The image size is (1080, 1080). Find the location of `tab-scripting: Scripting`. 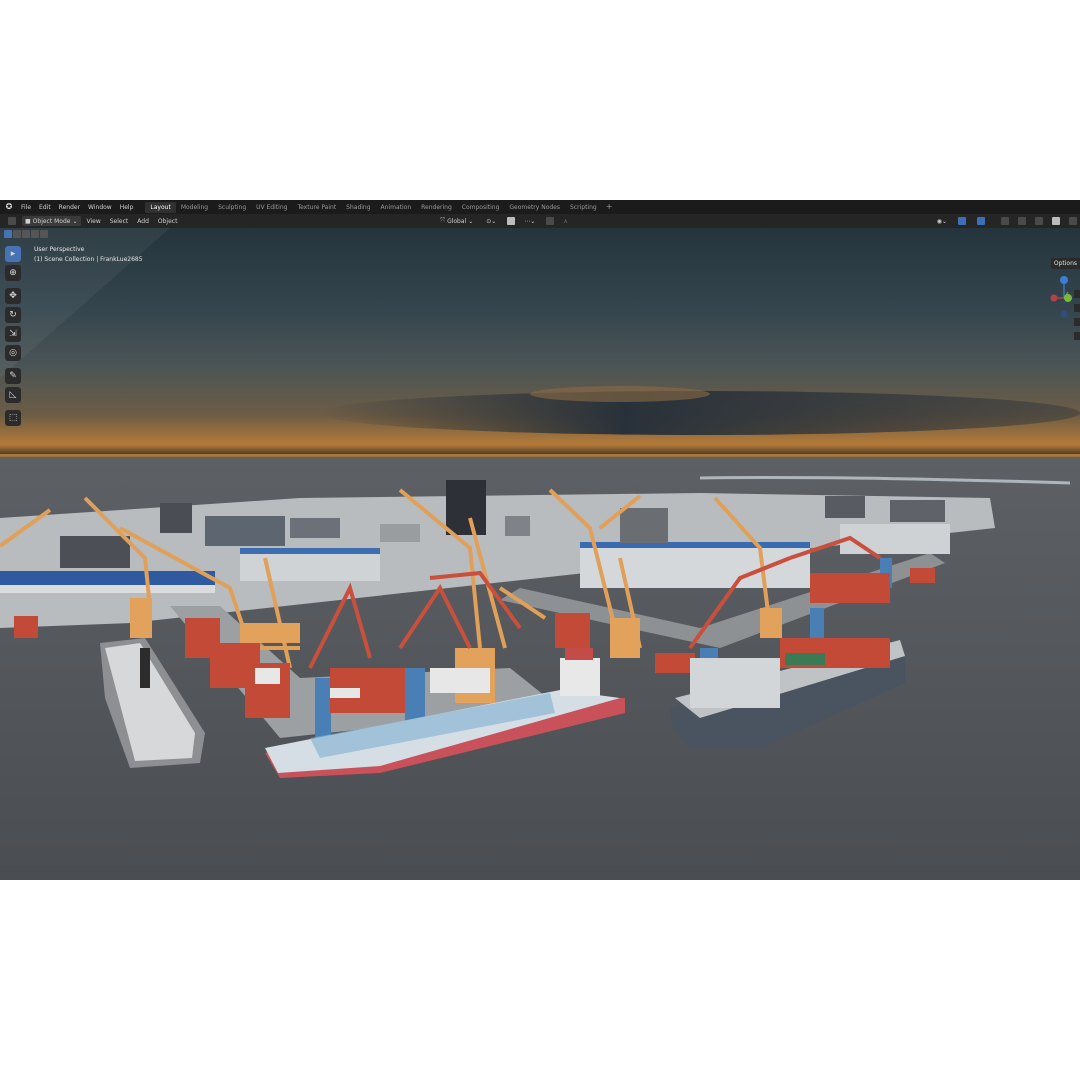

tab-scripting: Scripting is located at coordinates (583, 207).